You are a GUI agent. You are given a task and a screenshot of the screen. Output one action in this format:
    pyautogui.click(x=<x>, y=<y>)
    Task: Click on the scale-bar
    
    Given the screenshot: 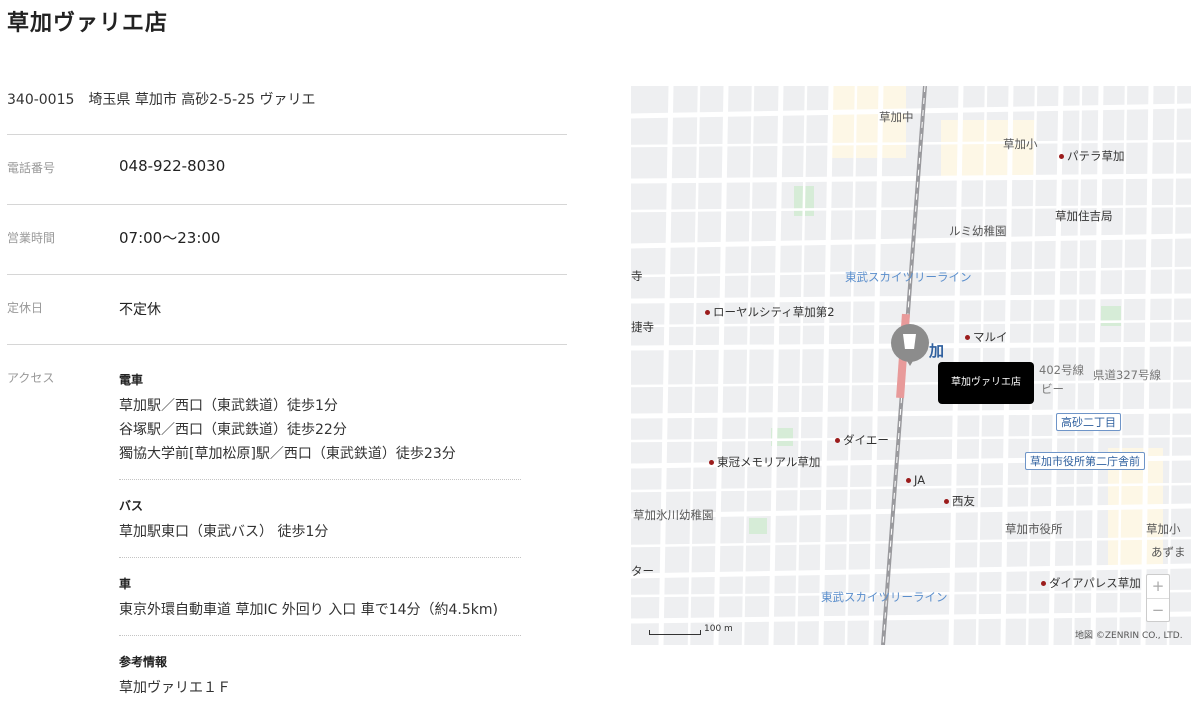 What is the action you would take?
    pyautogui.click(x=675, y=632)
    